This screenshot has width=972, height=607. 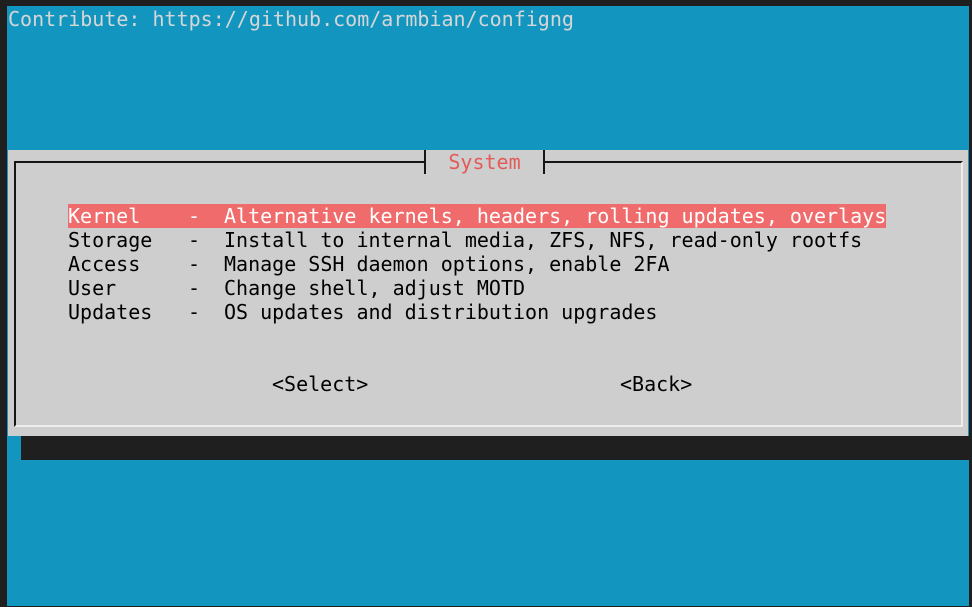 What do you see at coordinates (104, 264) in the screenshot?
I see `menu-item-name: Access` at bounding box center [104, 264].